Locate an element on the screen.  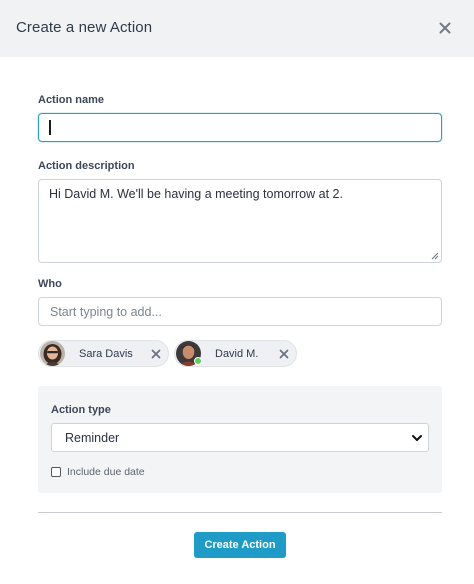
person-chip-david-m: David M. is located at coordinates (235, 353).